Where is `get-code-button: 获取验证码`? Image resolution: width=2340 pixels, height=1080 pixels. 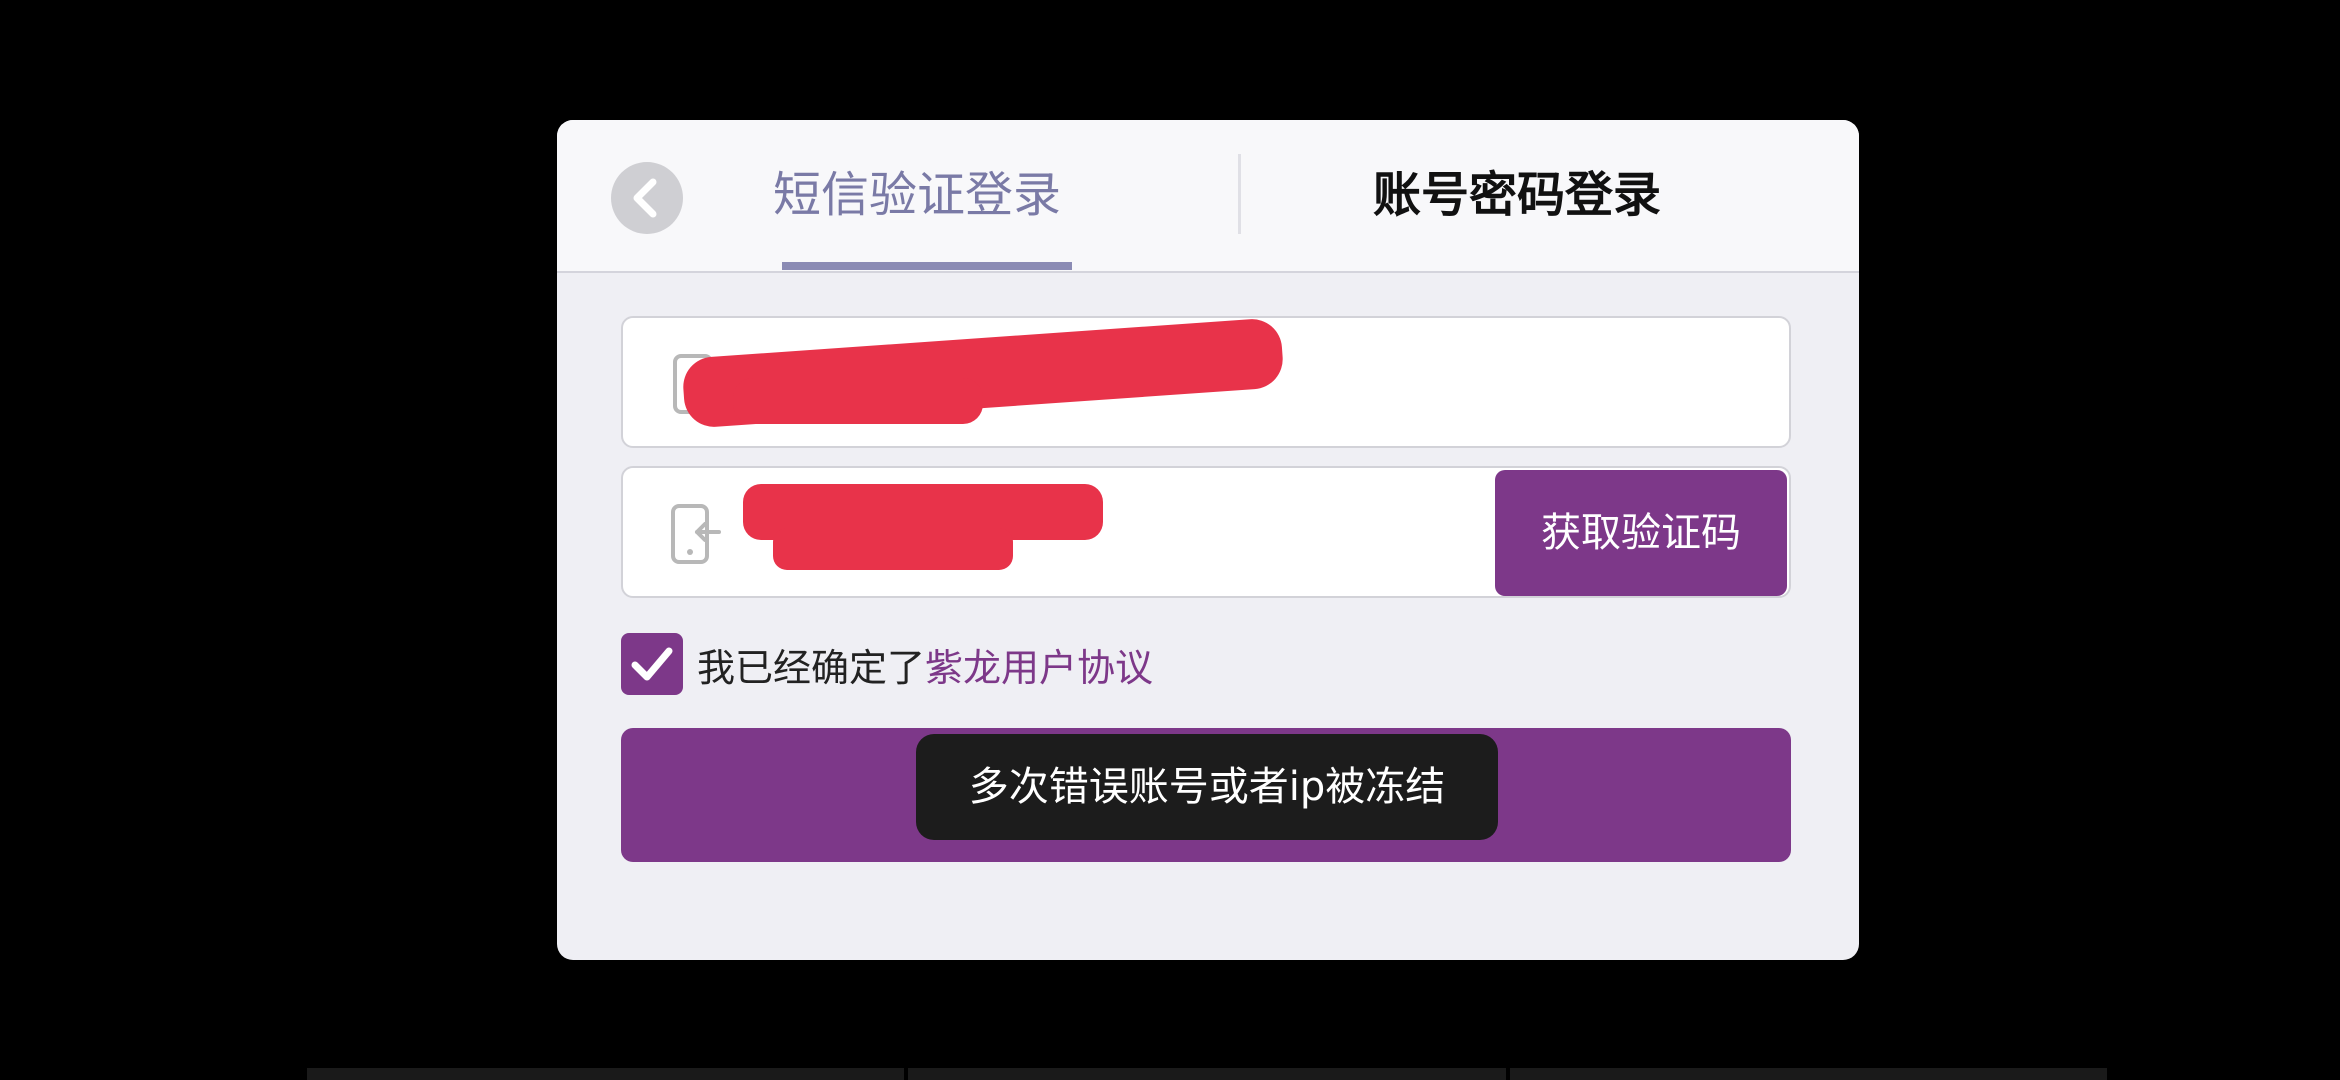 get-code-button: 获取验证码 is located at coordinates (1641, 533).